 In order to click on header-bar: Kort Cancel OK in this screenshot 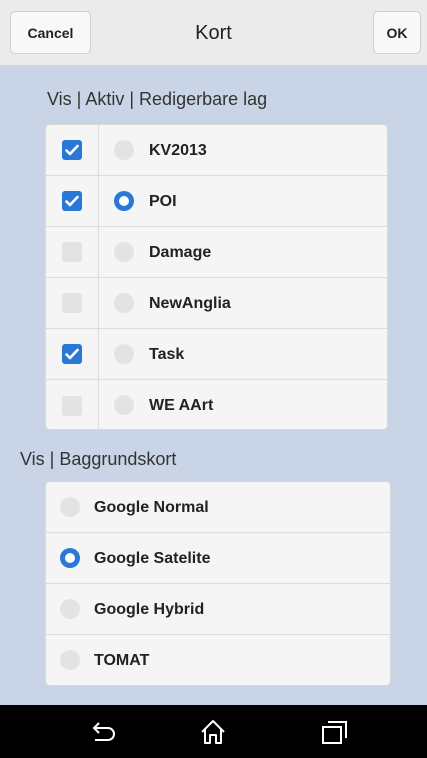, I will do `click(213, 33)`.